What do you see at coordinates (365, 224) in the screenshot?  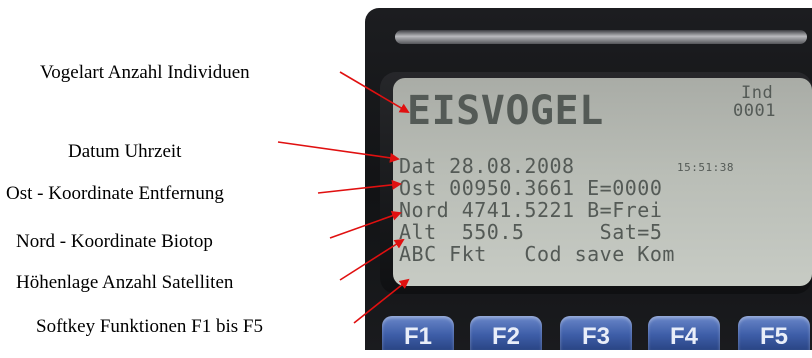 I see `arrow-north` at bounding box center [365, 224].